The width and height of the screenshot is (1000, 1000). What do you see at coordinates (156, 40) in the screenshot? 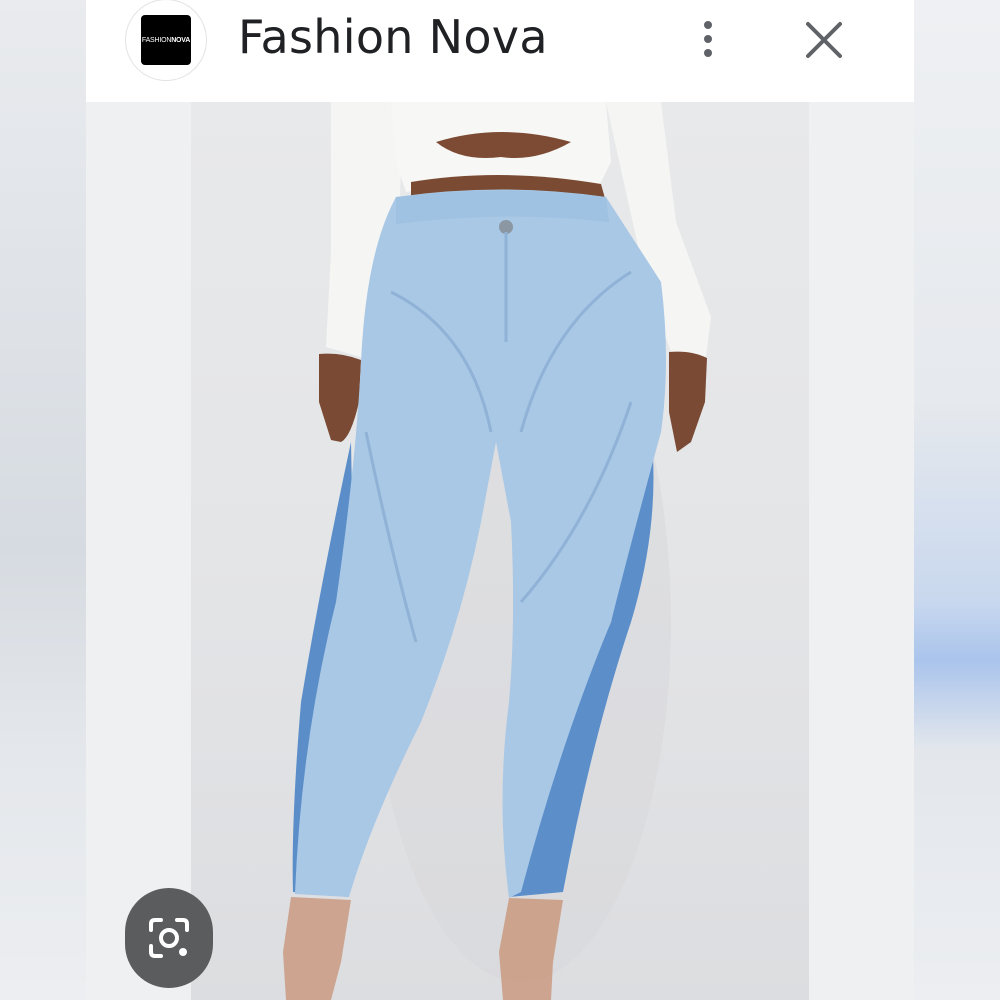
I see `logo-text-light: FASHION` at bounding box center [156, 40].